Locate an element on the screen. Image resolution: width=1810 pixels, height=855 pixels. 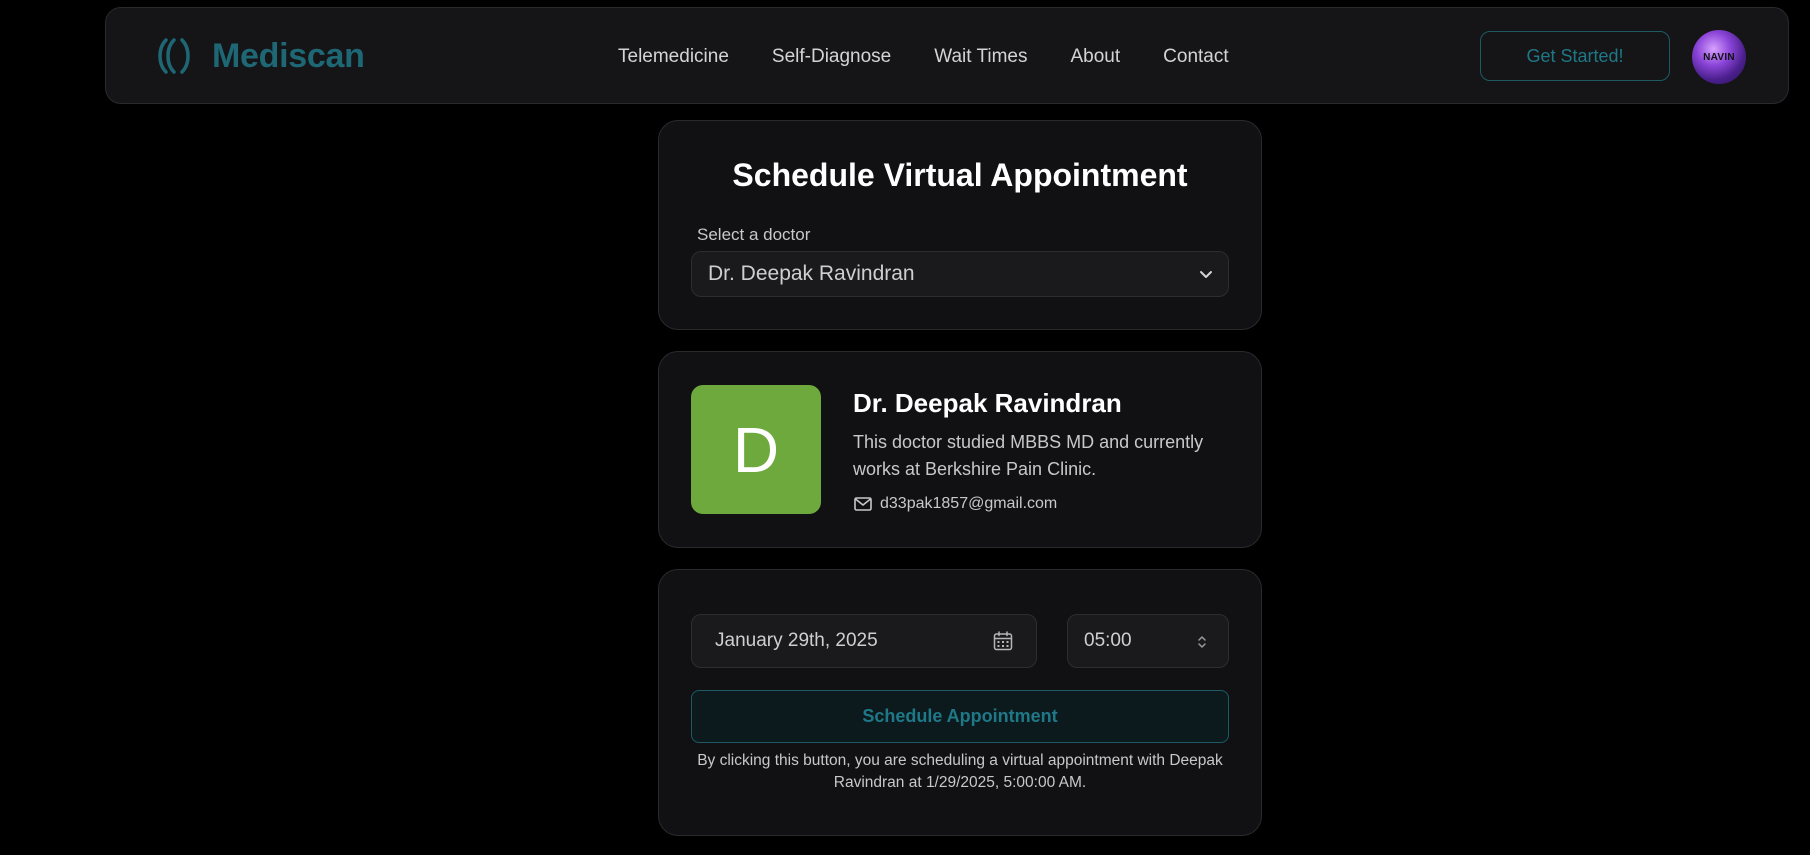
doctor-select: Dr. Deepak Ravindran is located at coordinates (960, 274).